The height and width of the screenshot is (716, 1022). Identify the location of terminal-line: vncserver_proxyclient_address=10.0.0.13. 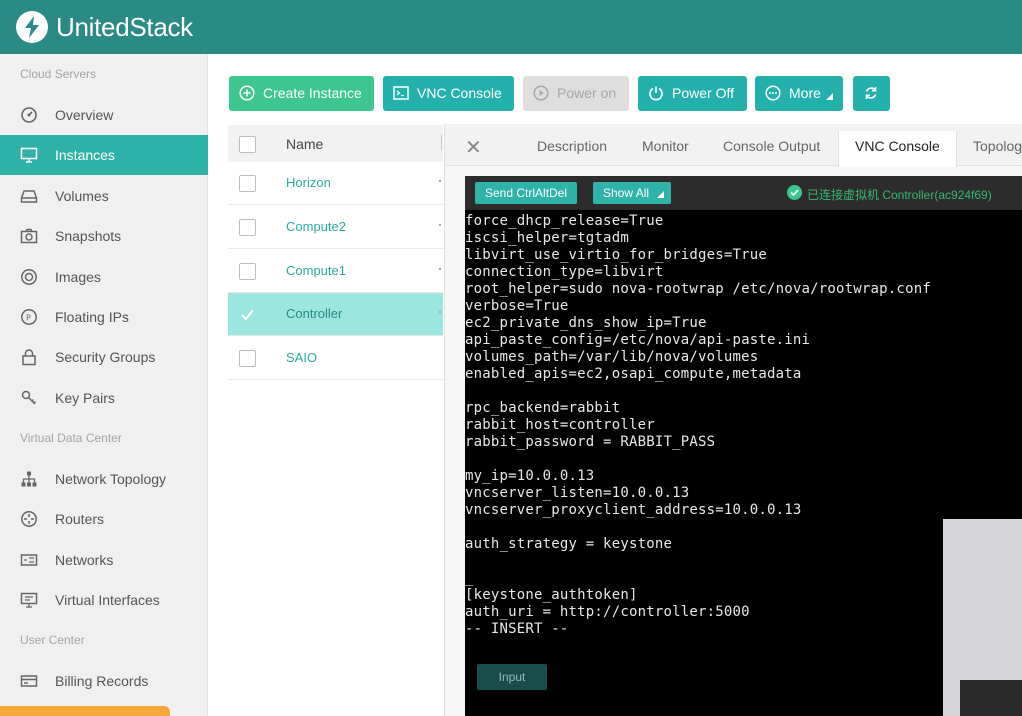
(633, 510).